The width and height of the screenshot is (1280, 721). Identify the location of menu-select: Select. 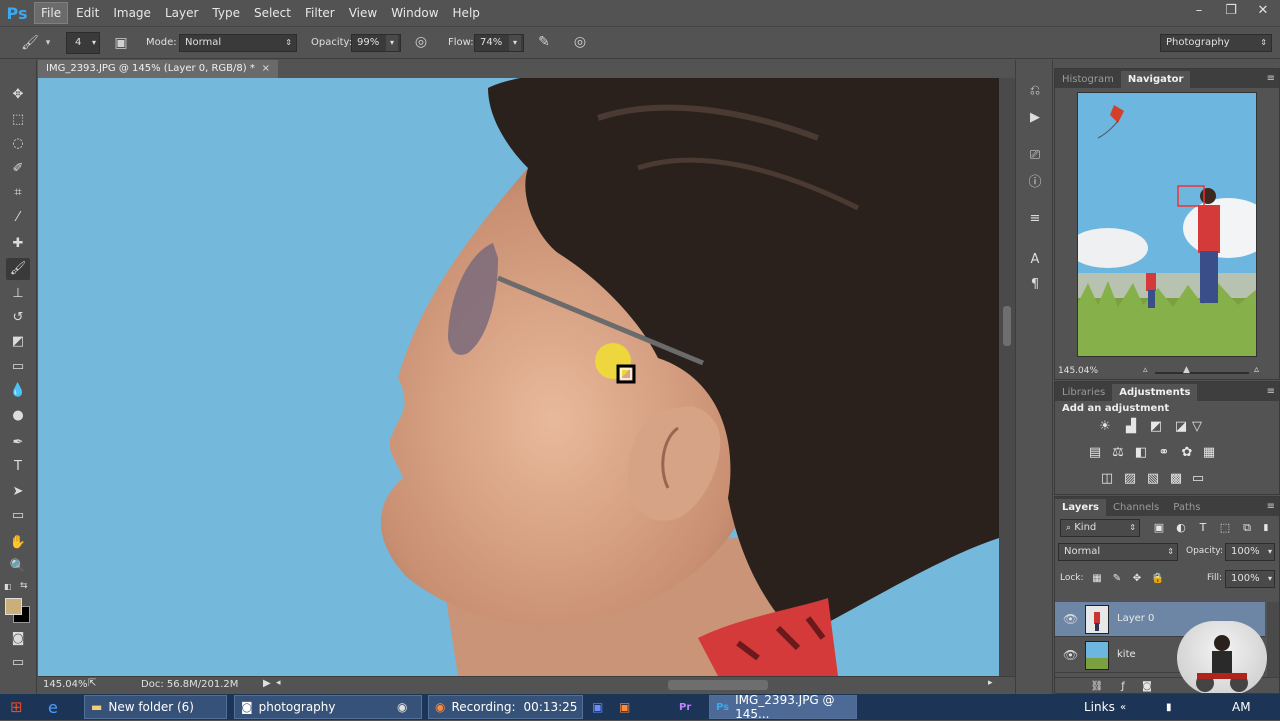
(272, 13).